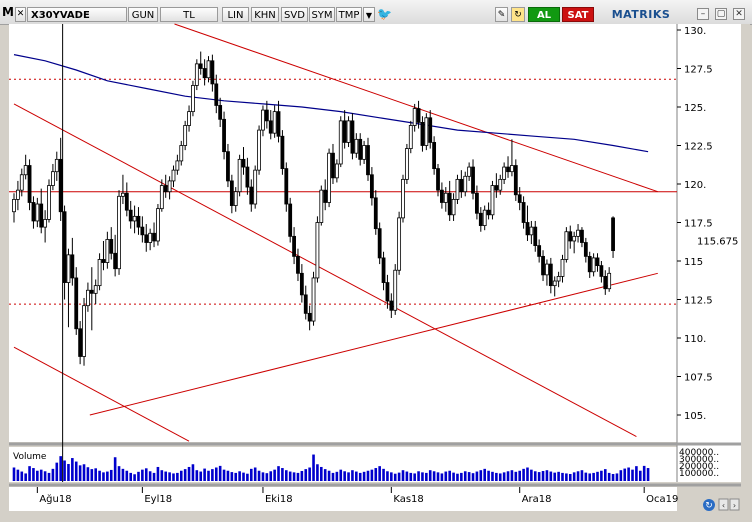  I want to click on y-tick-label: 112.5, so click(698, 301).